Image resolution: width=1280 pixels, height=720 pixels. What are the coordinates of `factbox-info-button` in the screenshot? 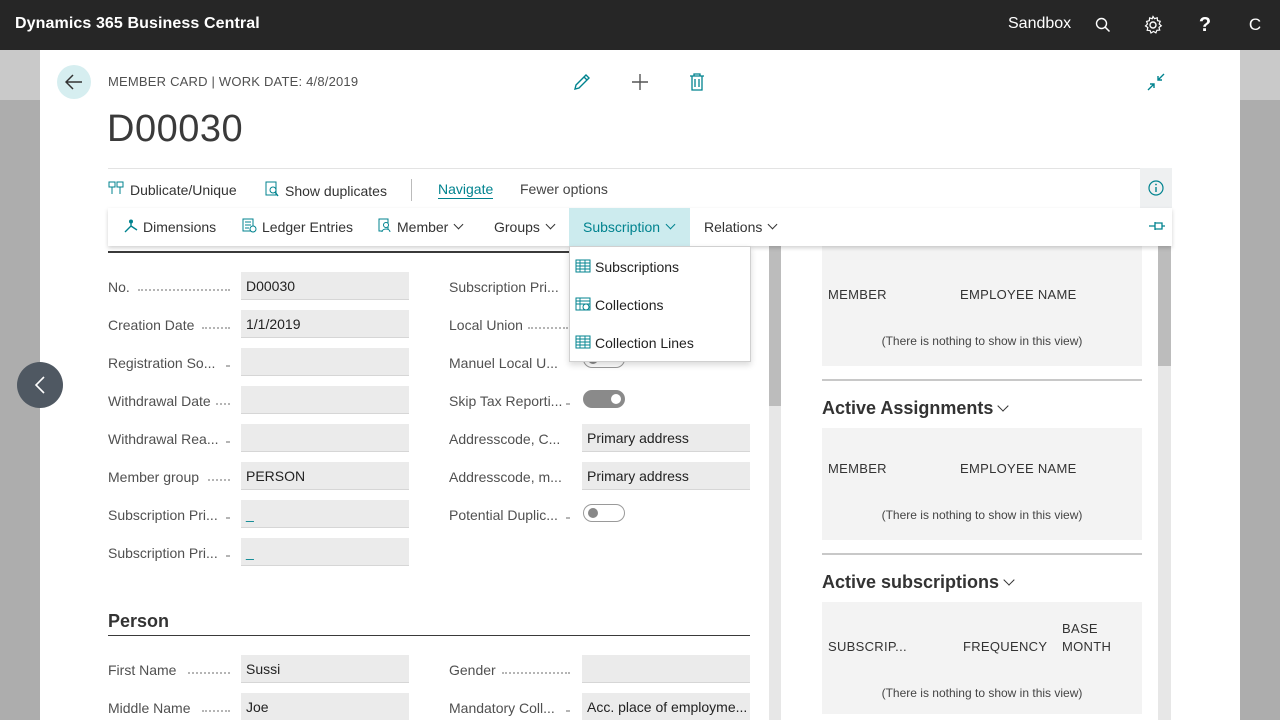 It's located at (1156, 188).